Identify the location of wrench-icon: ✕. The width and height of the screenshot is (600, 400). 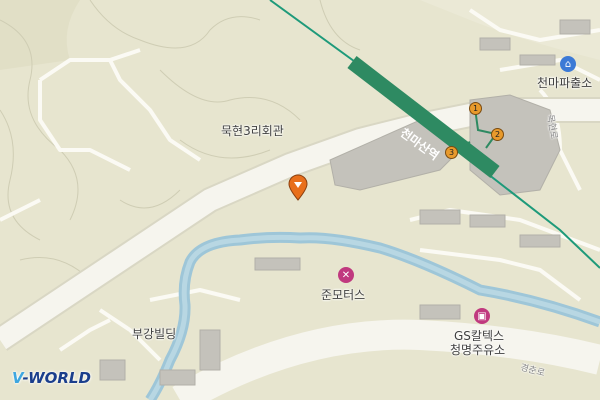
(346, 275).